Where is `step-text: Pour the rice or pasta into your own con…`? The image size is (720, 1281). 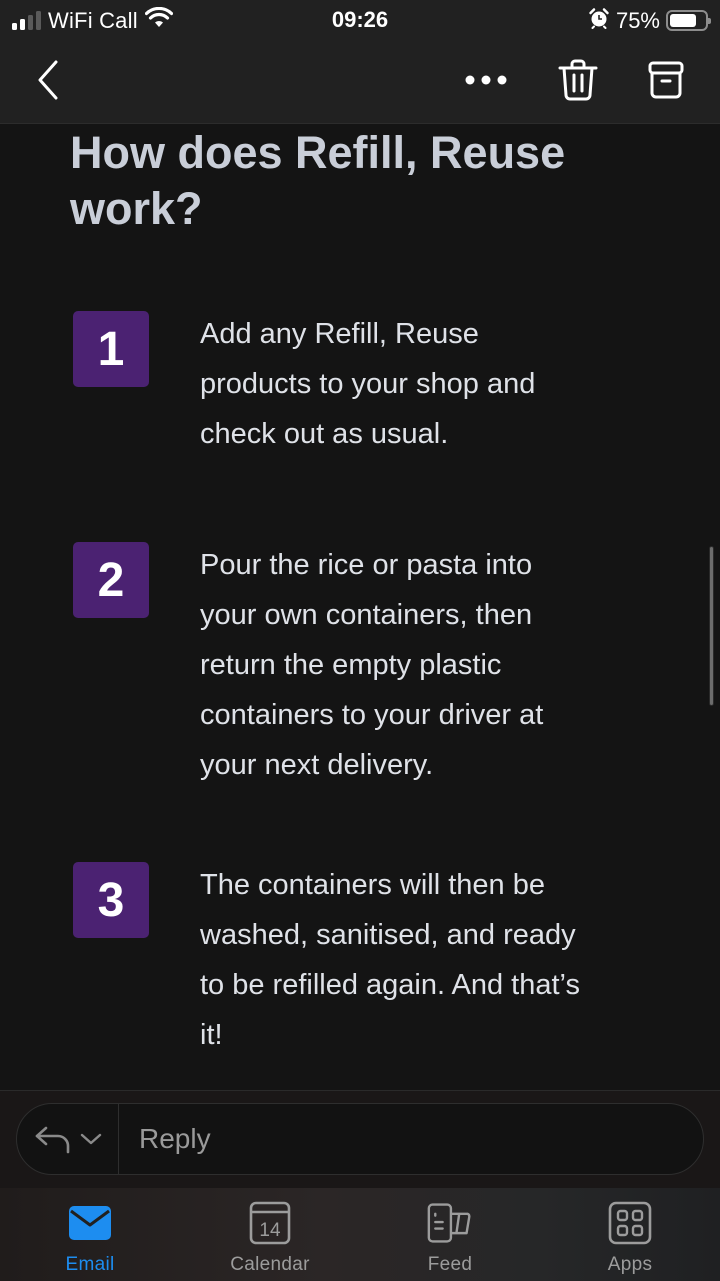
step-text: Pour the rice or pasta into your own con… is located at coordinates (372, 665).